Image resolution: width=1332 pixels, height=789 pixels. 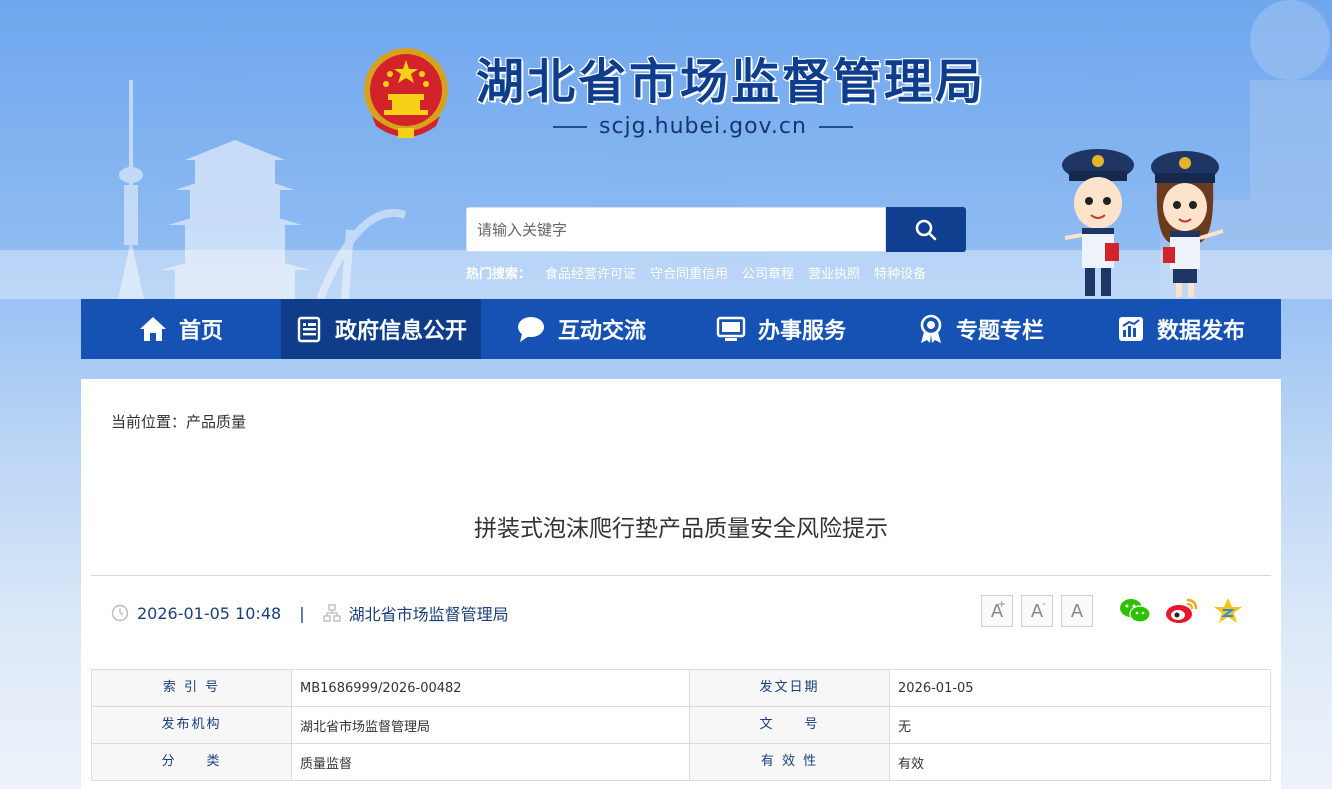 I want to click on font-reset-label: A, so click(x=1077, y=611).